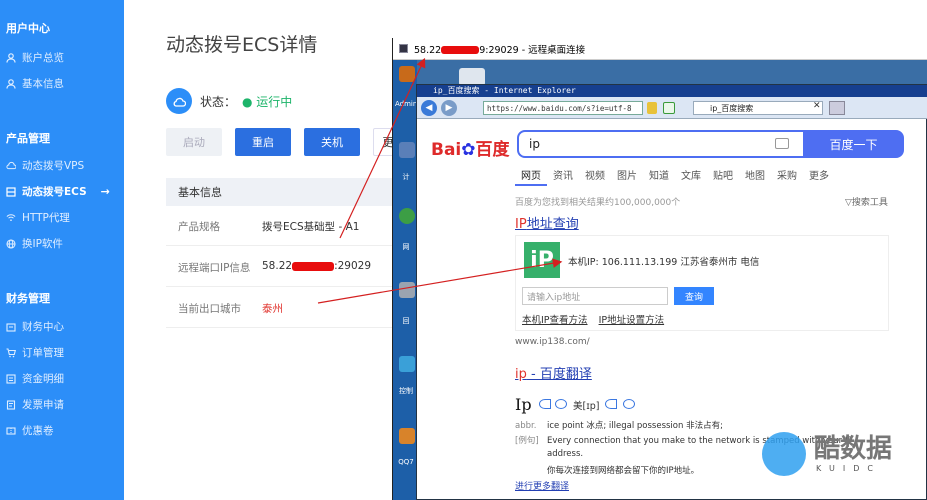 The image size is (927, 500). I want to click on list-icon, so click(11, 378).